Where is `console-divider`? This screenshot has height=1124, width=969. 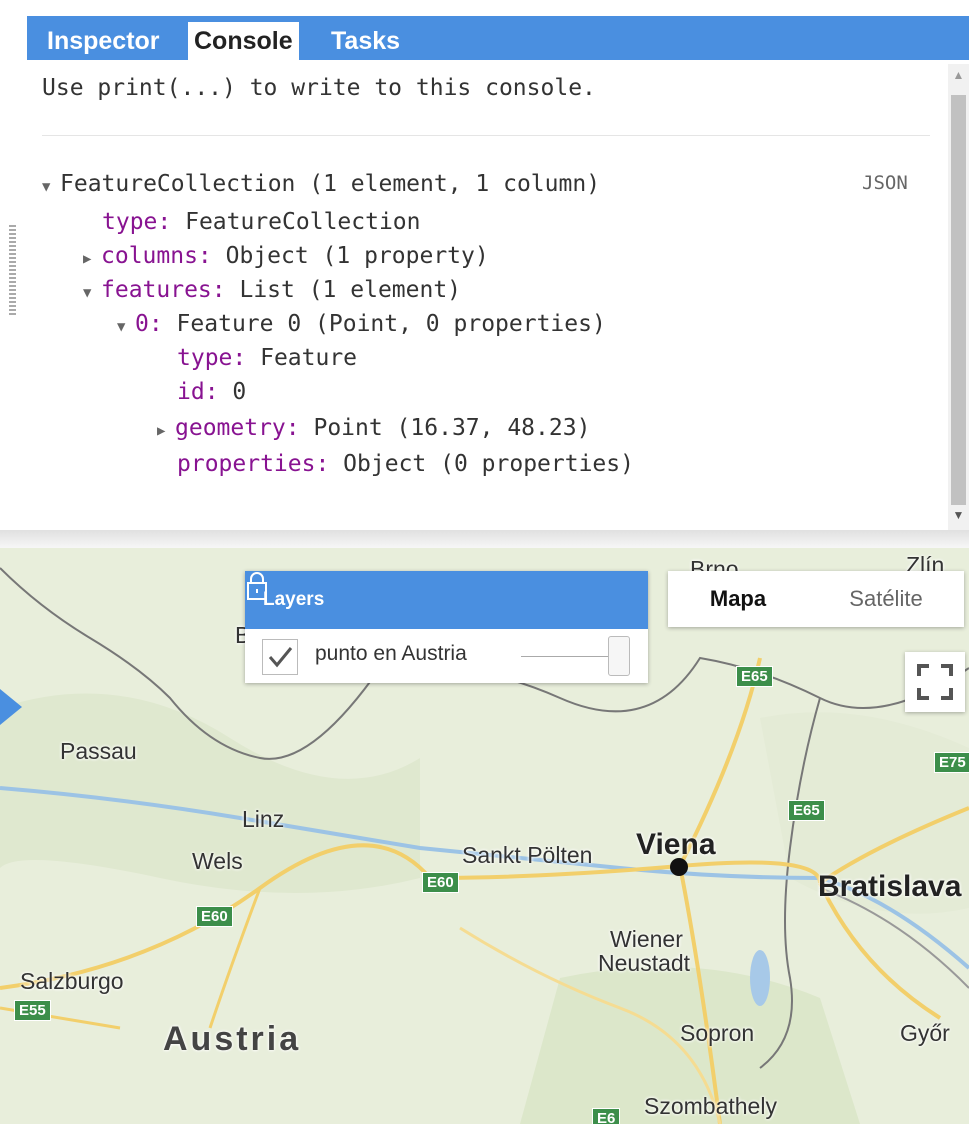
console-divider is located at coordinates (486, 135).